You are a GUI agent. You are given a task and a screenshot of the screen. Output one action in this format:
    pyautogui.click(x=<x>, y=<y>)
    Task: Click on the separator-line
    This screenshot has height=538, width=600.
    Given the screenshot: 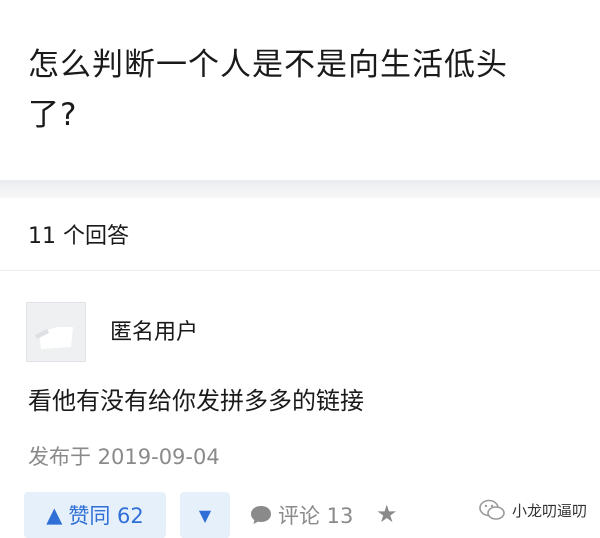 What is the action you would take?
    pyautogui.click(x=300, y=270)
    